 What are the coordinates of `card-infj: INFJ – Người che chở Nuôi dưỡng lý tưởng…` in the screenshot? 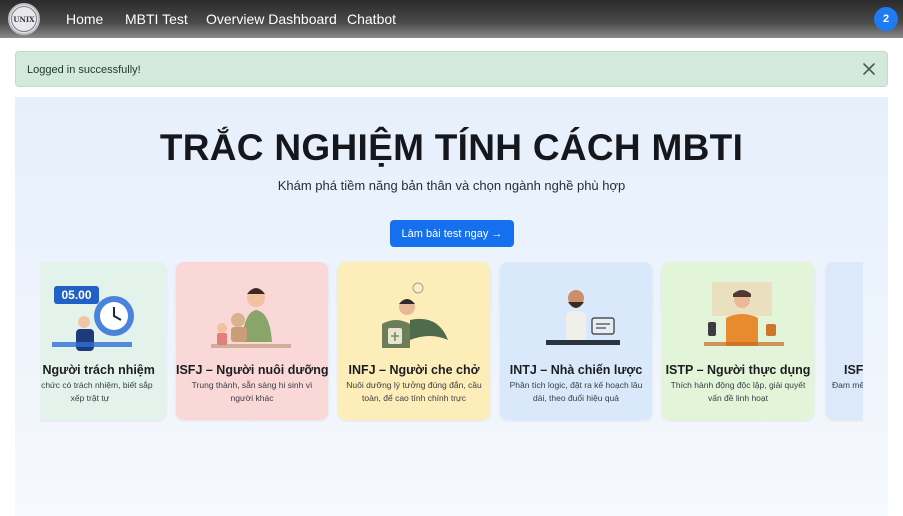 It's located at (414, 341).